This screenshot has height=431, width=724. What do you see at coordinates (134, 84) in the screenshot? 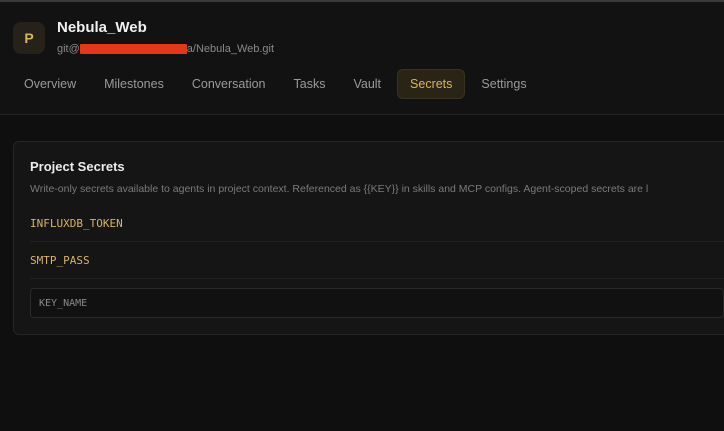
I see `tab-milestones: Milestones` at bounding box center [134, 84].